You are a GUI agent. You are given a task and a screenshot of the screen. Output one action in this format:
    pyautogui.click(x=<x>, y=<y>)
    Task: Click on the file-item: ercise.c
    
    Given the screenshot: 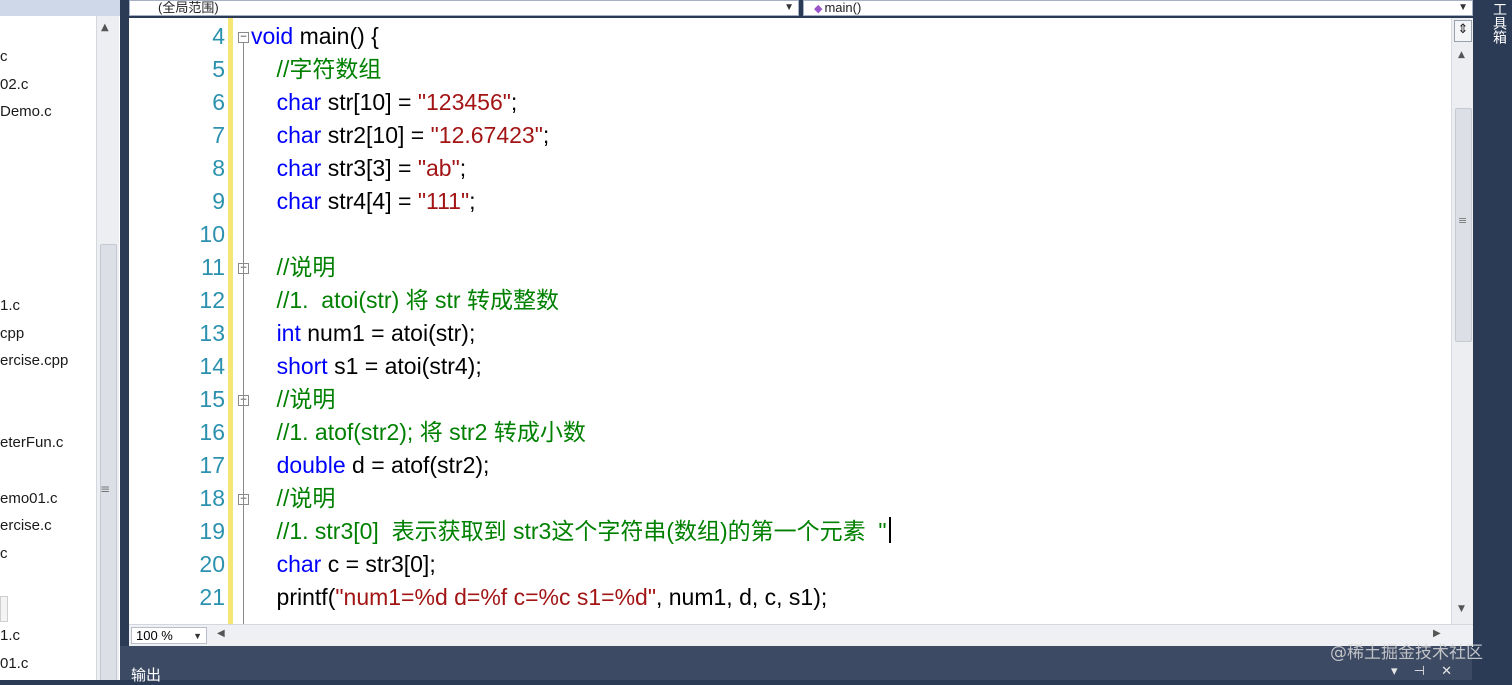 What is the action you would take?
    pyautogui.click(x=26, y=525)
    